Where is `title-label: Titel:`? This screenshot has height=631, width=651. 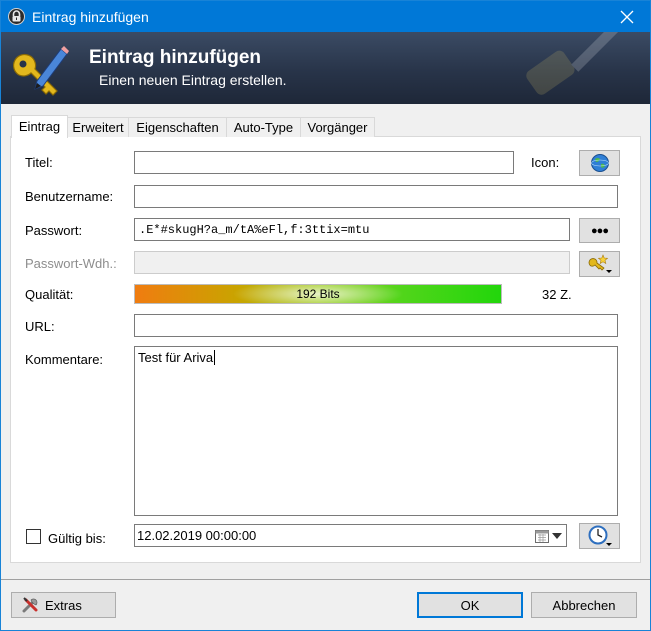
title-label: Titel: is located at coordinates (39, 162).